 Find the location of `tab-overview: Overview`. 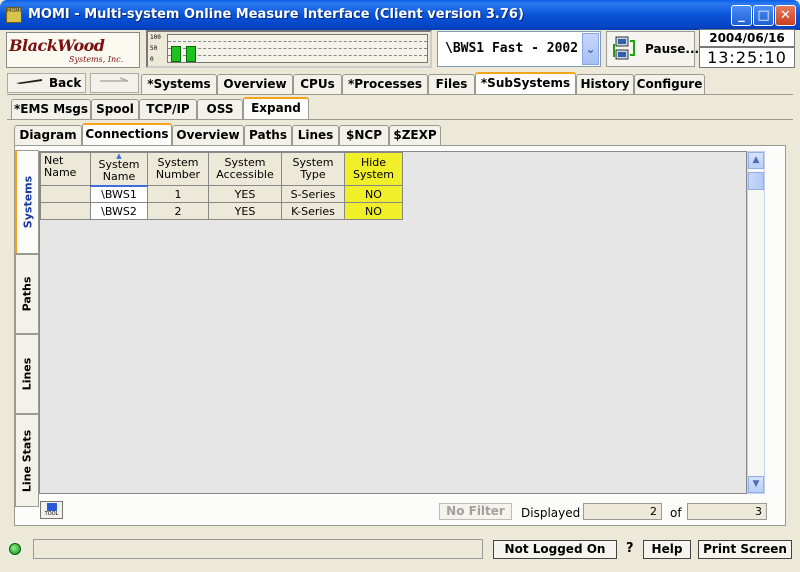

tab-overview: Overview is located at coordinates (255, 84).